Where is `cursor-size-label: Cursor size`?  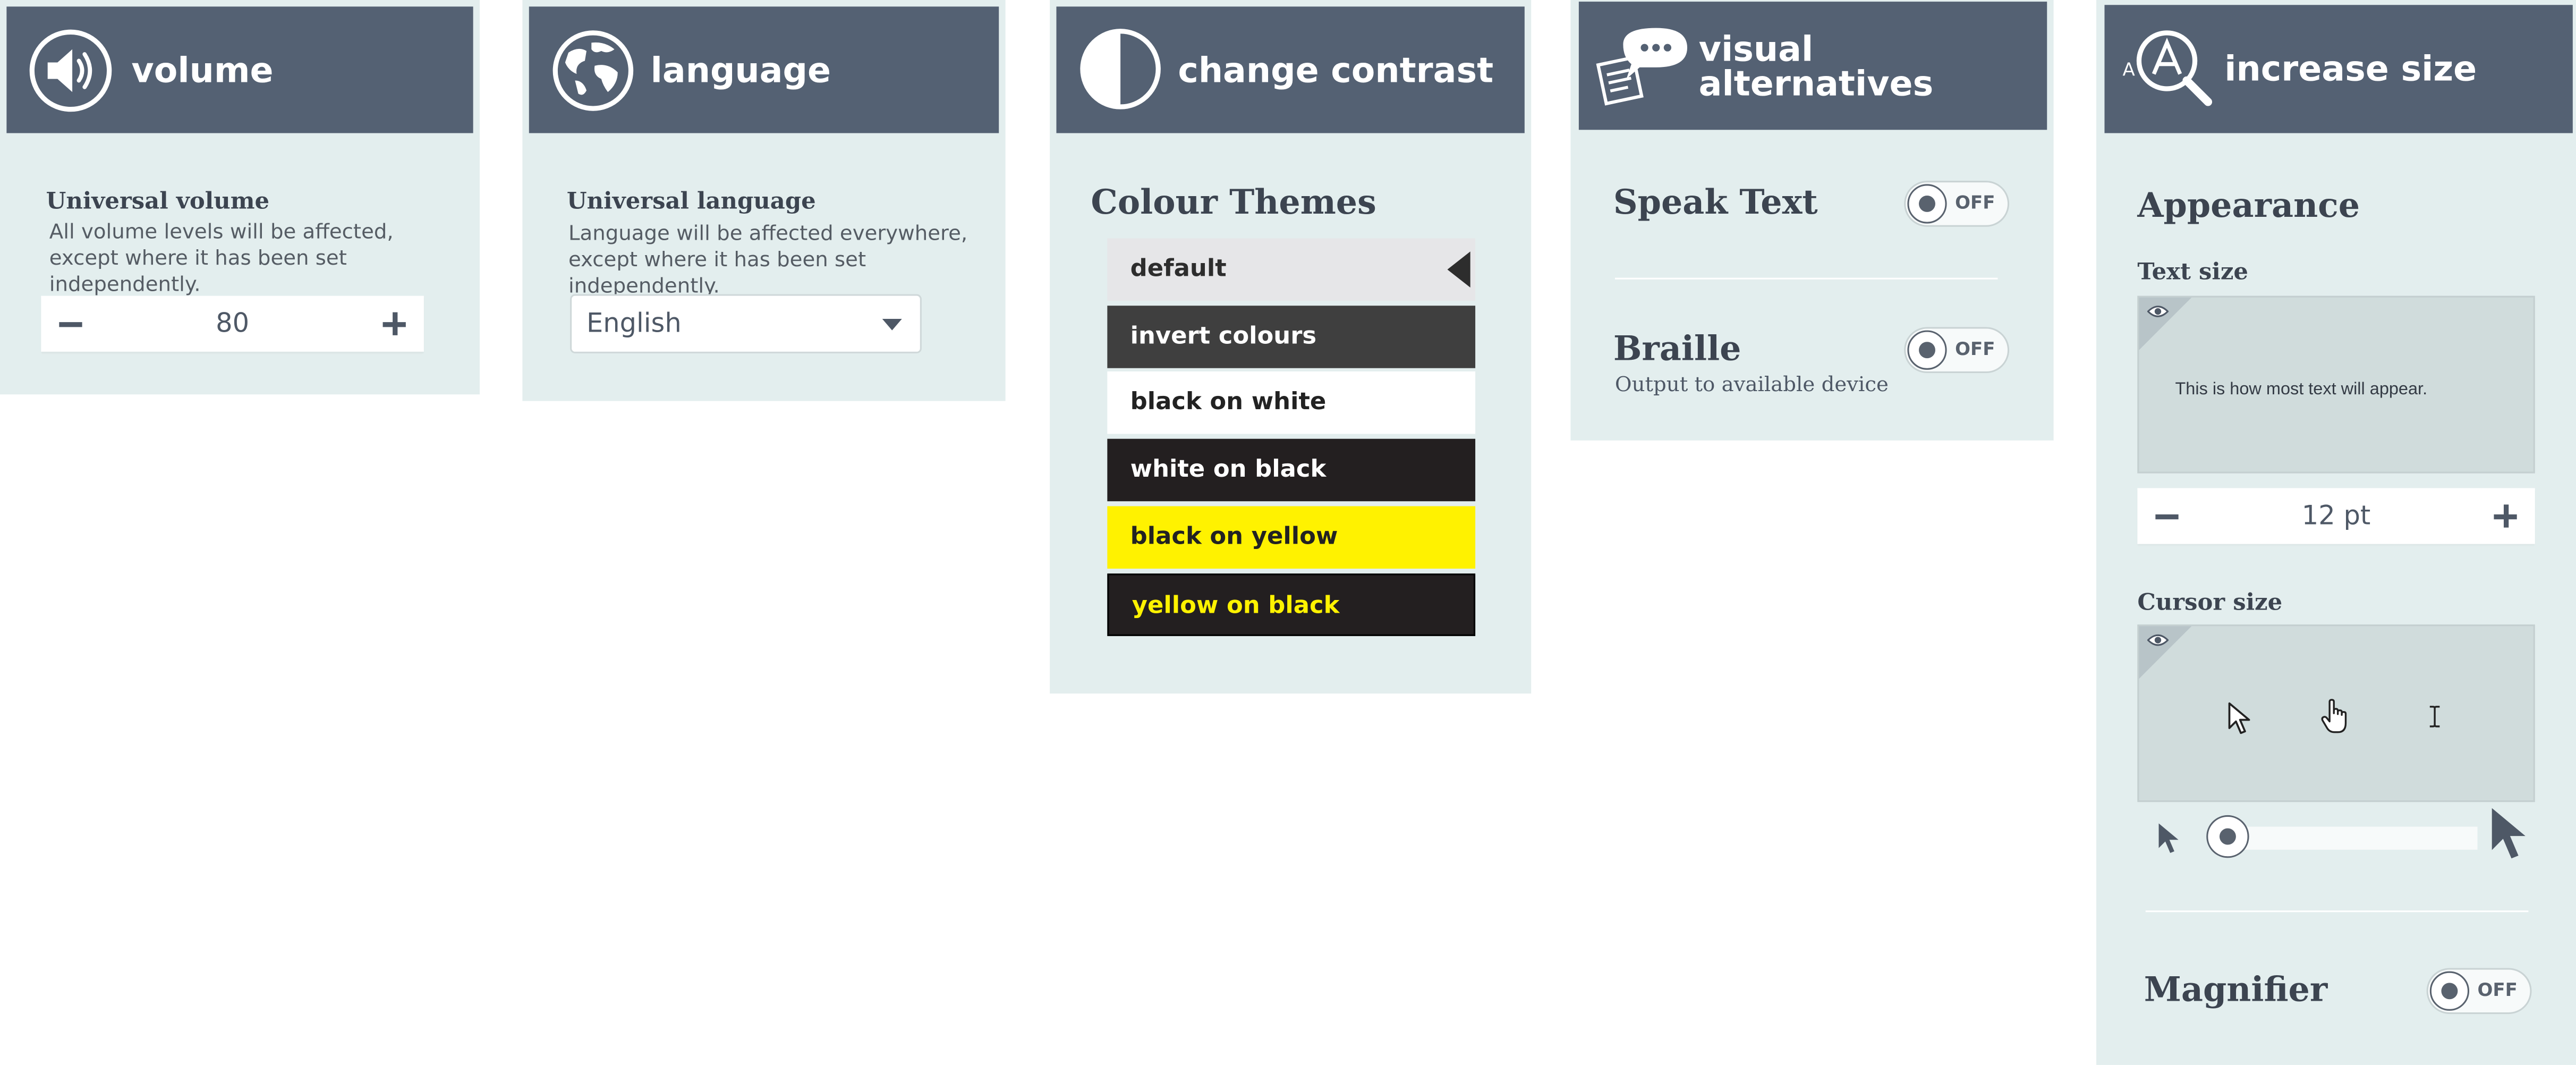 cursor-size-label: Cursor size is located at coordinates (2210, 603).